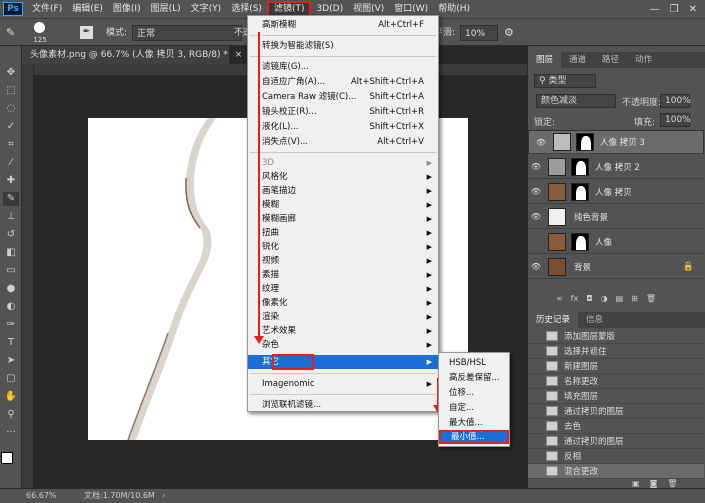  Describe the element at coordinates (343, 317) in the screenshot. I see `menu-item-render: 渲染 ▶` at that location.